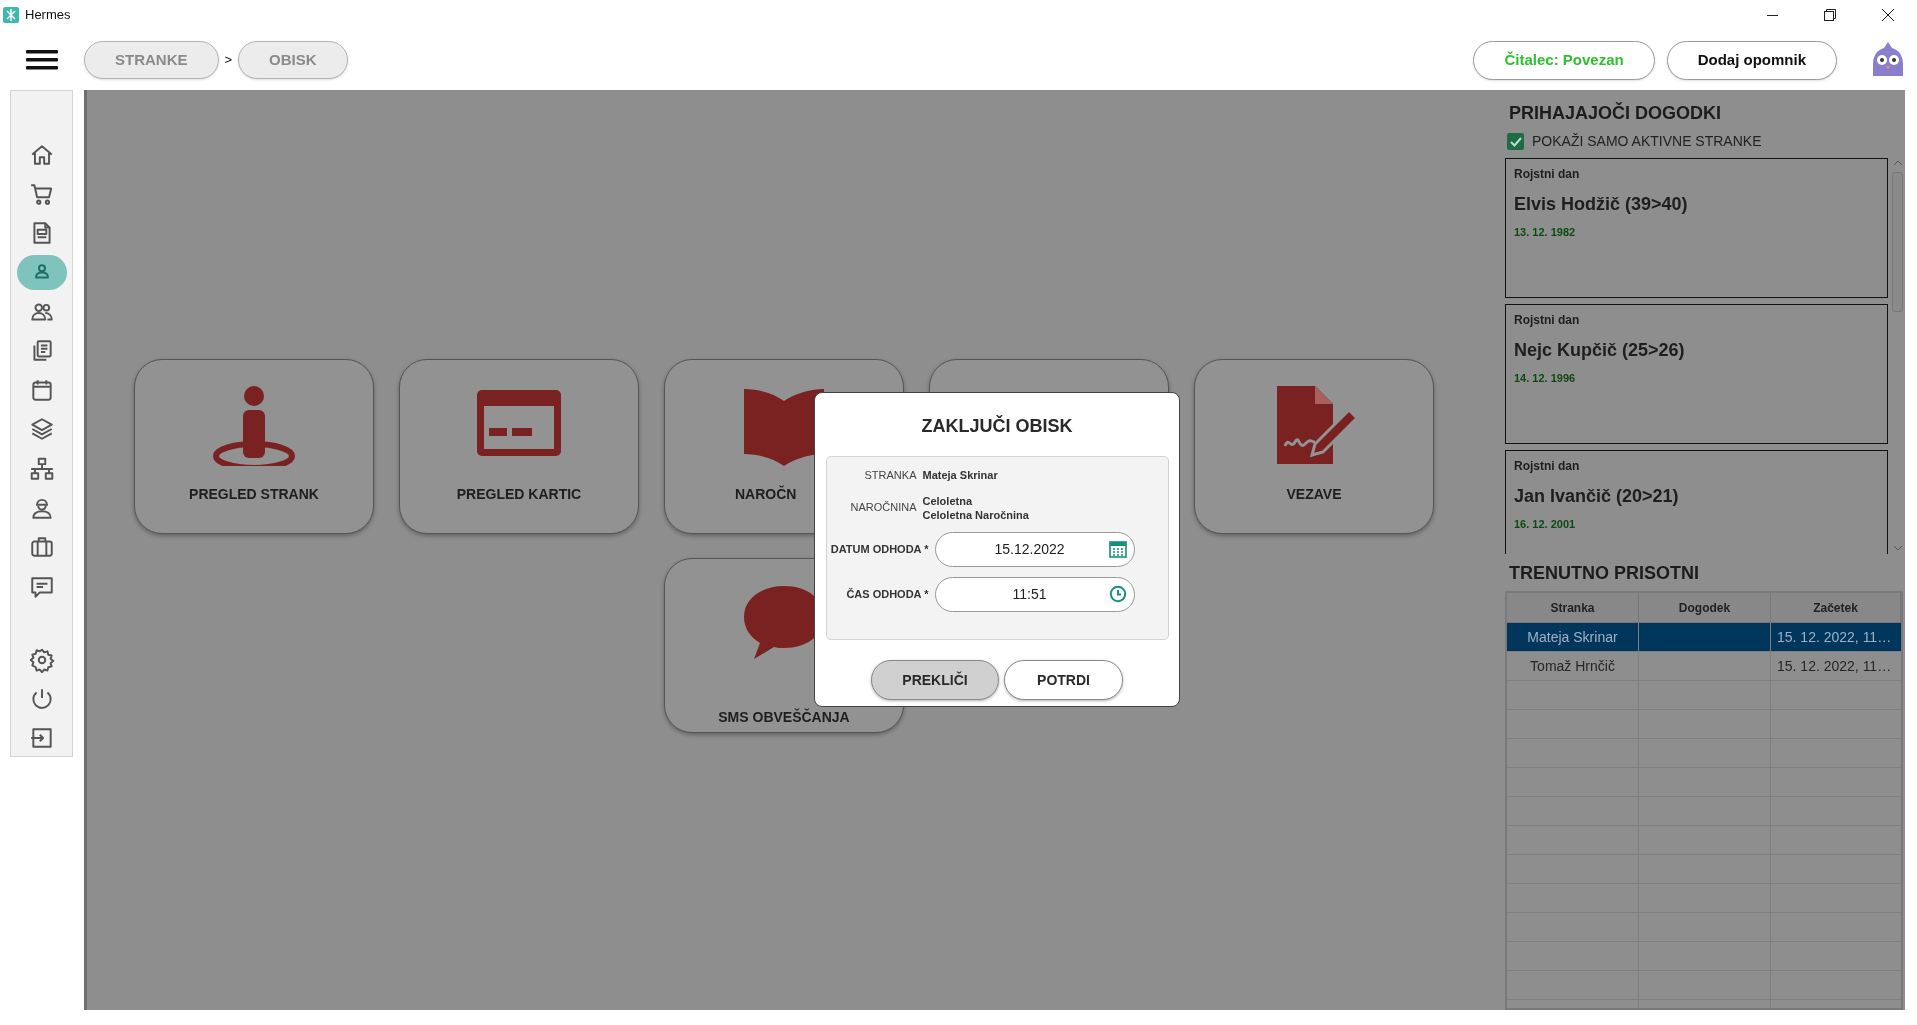 The height and width of the screenshot is (1025, 1917). I want to click on calendar-icon, so click(1117, 548).